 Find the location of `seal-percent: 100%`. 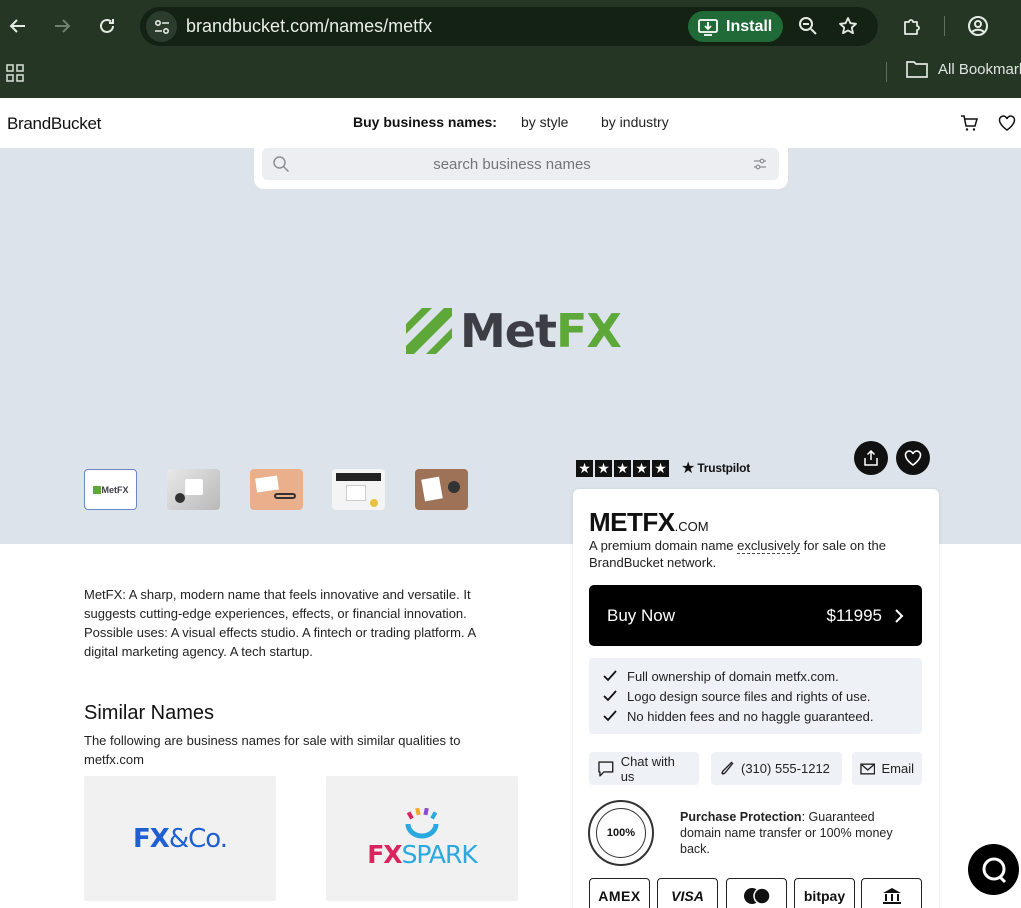

seal-percent: 100% is located at coordinates (621, 833).